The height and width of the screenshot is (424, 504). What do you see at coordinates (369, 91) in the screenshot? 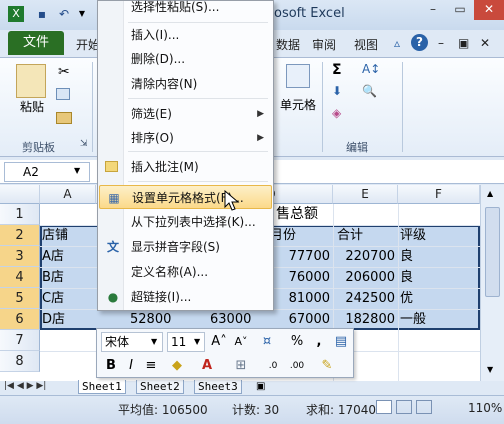
I see `find-select-icon: 🔍` at bounding box center [369, 91].